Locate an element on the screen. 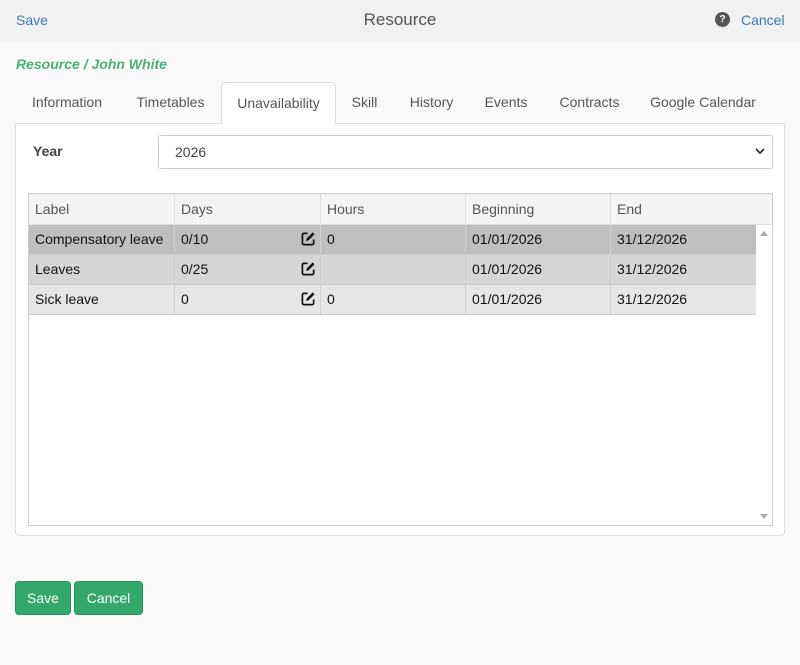 This screenshot has width=800, height=665. scroll-down-arrow-icon is located at coordinates (764, 516).